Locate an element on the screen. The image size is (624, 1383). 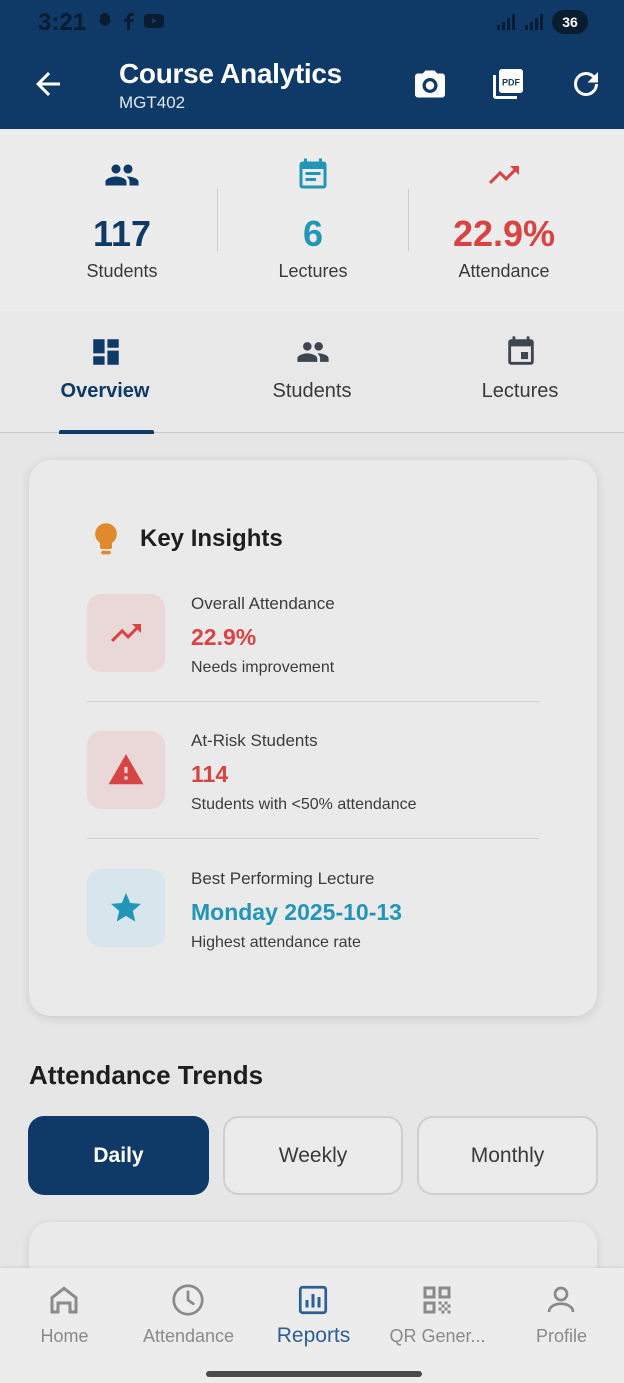
tab-overview-label: Overview is located at coordinates (105, 391).